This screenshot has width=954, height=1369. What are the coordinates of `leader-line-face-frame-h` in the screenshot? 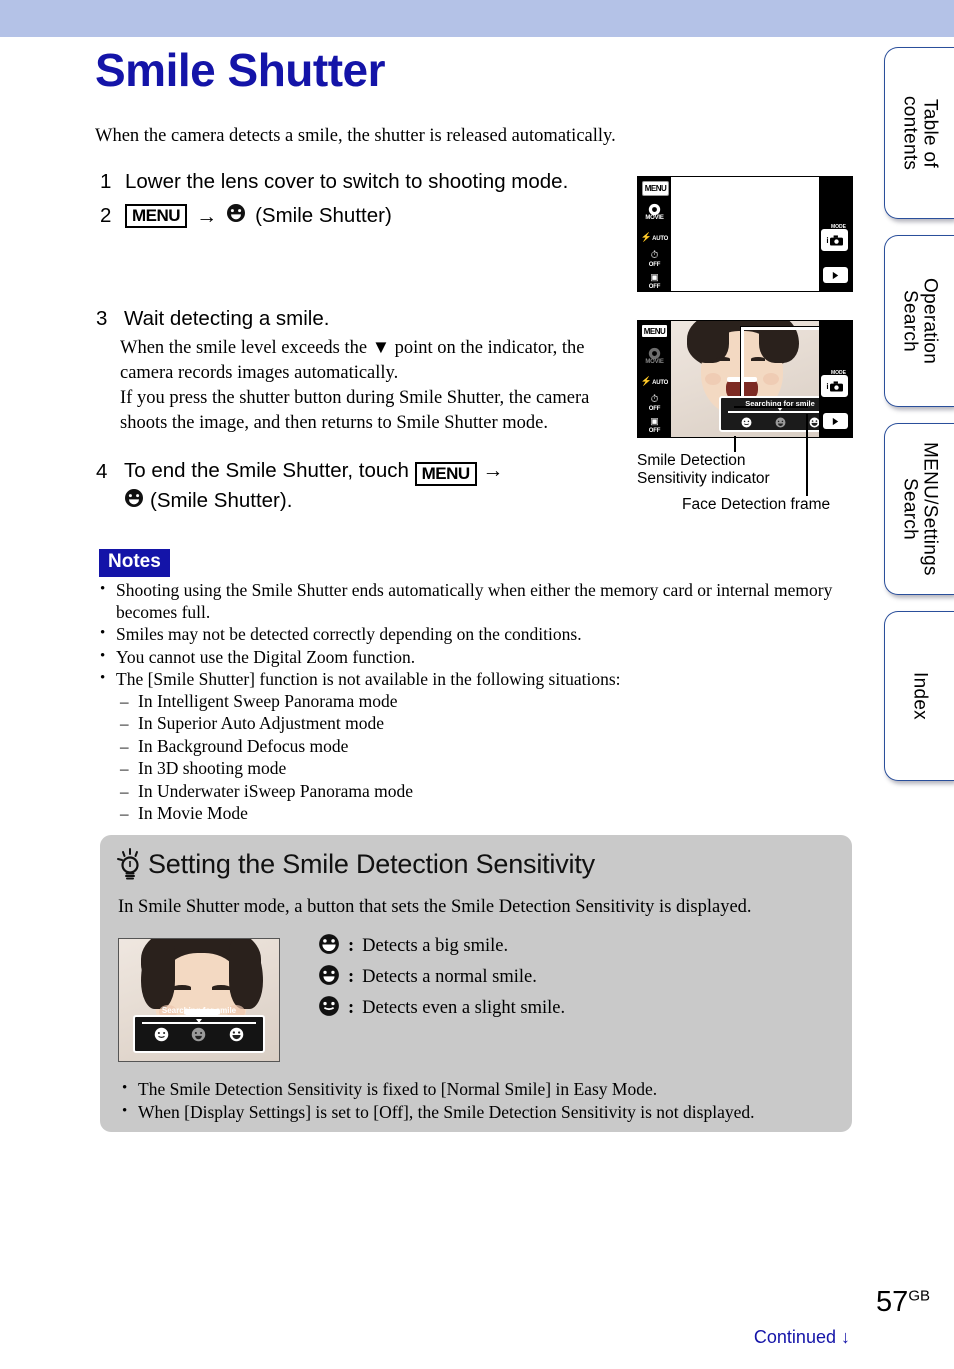 It's located at (771, 407).